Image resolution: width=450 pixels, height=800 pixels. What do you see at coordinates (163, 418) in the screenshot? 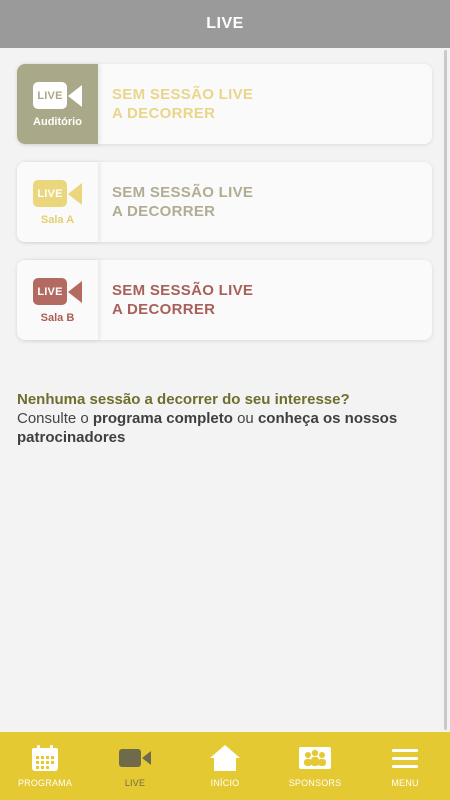
I see `program-link: programa completo` at bounding box center [163, 418].